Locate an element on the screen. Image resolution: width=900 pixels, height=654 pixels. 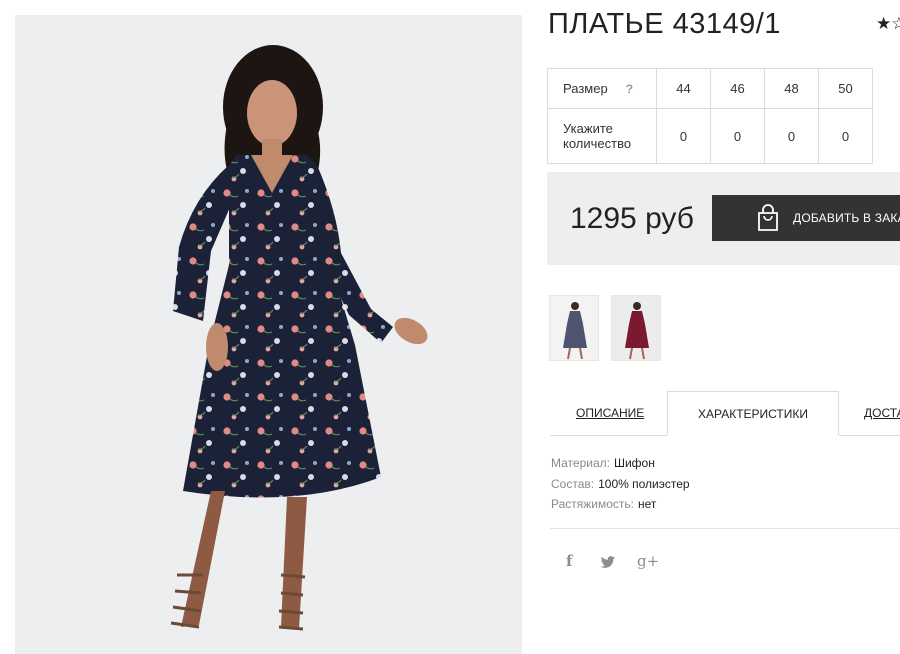
divider is located at coordinates (725, 528).